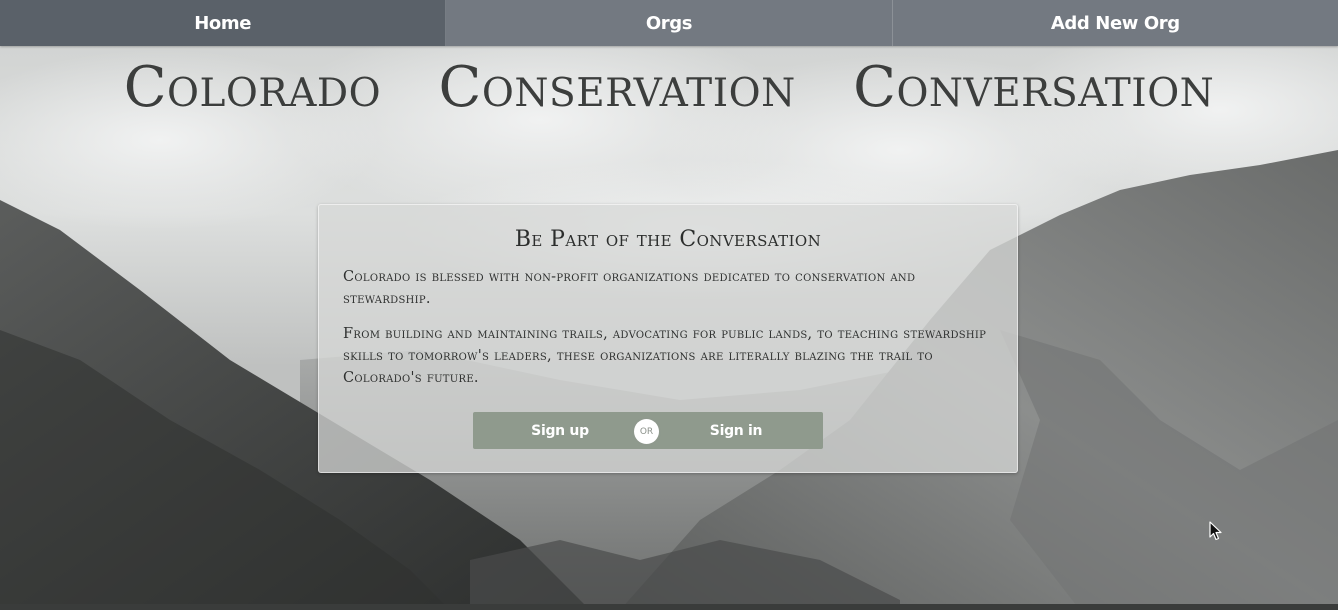 The height and width of the screenshot is (610, 1338). I want to click on site-title: Colorado Conservation Conversation, so click(669, 87).